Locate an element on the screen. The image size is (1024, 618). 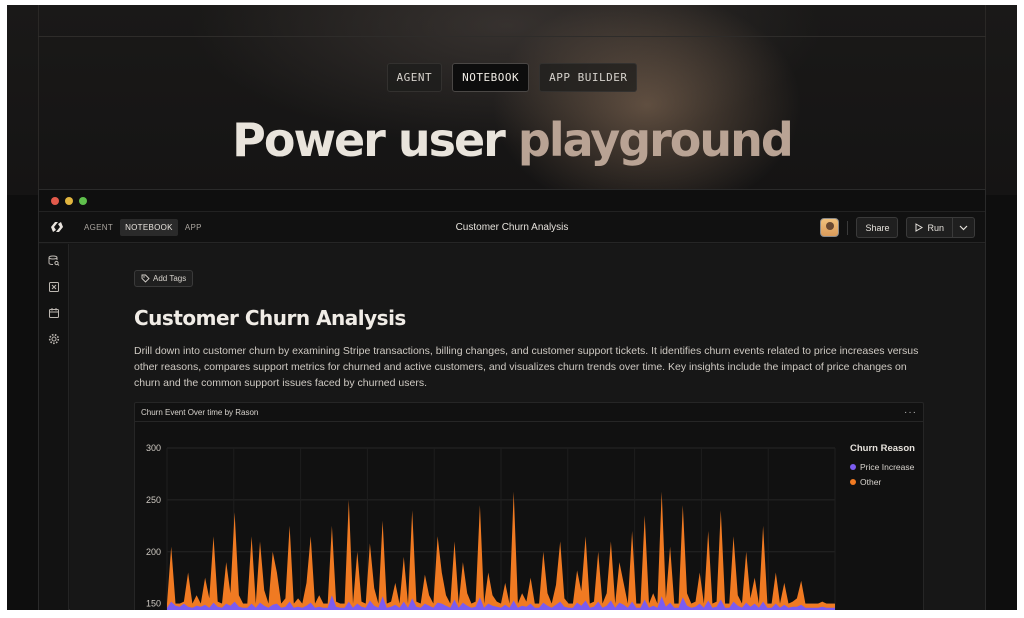
play-icon is located at coordinates (919, 227).